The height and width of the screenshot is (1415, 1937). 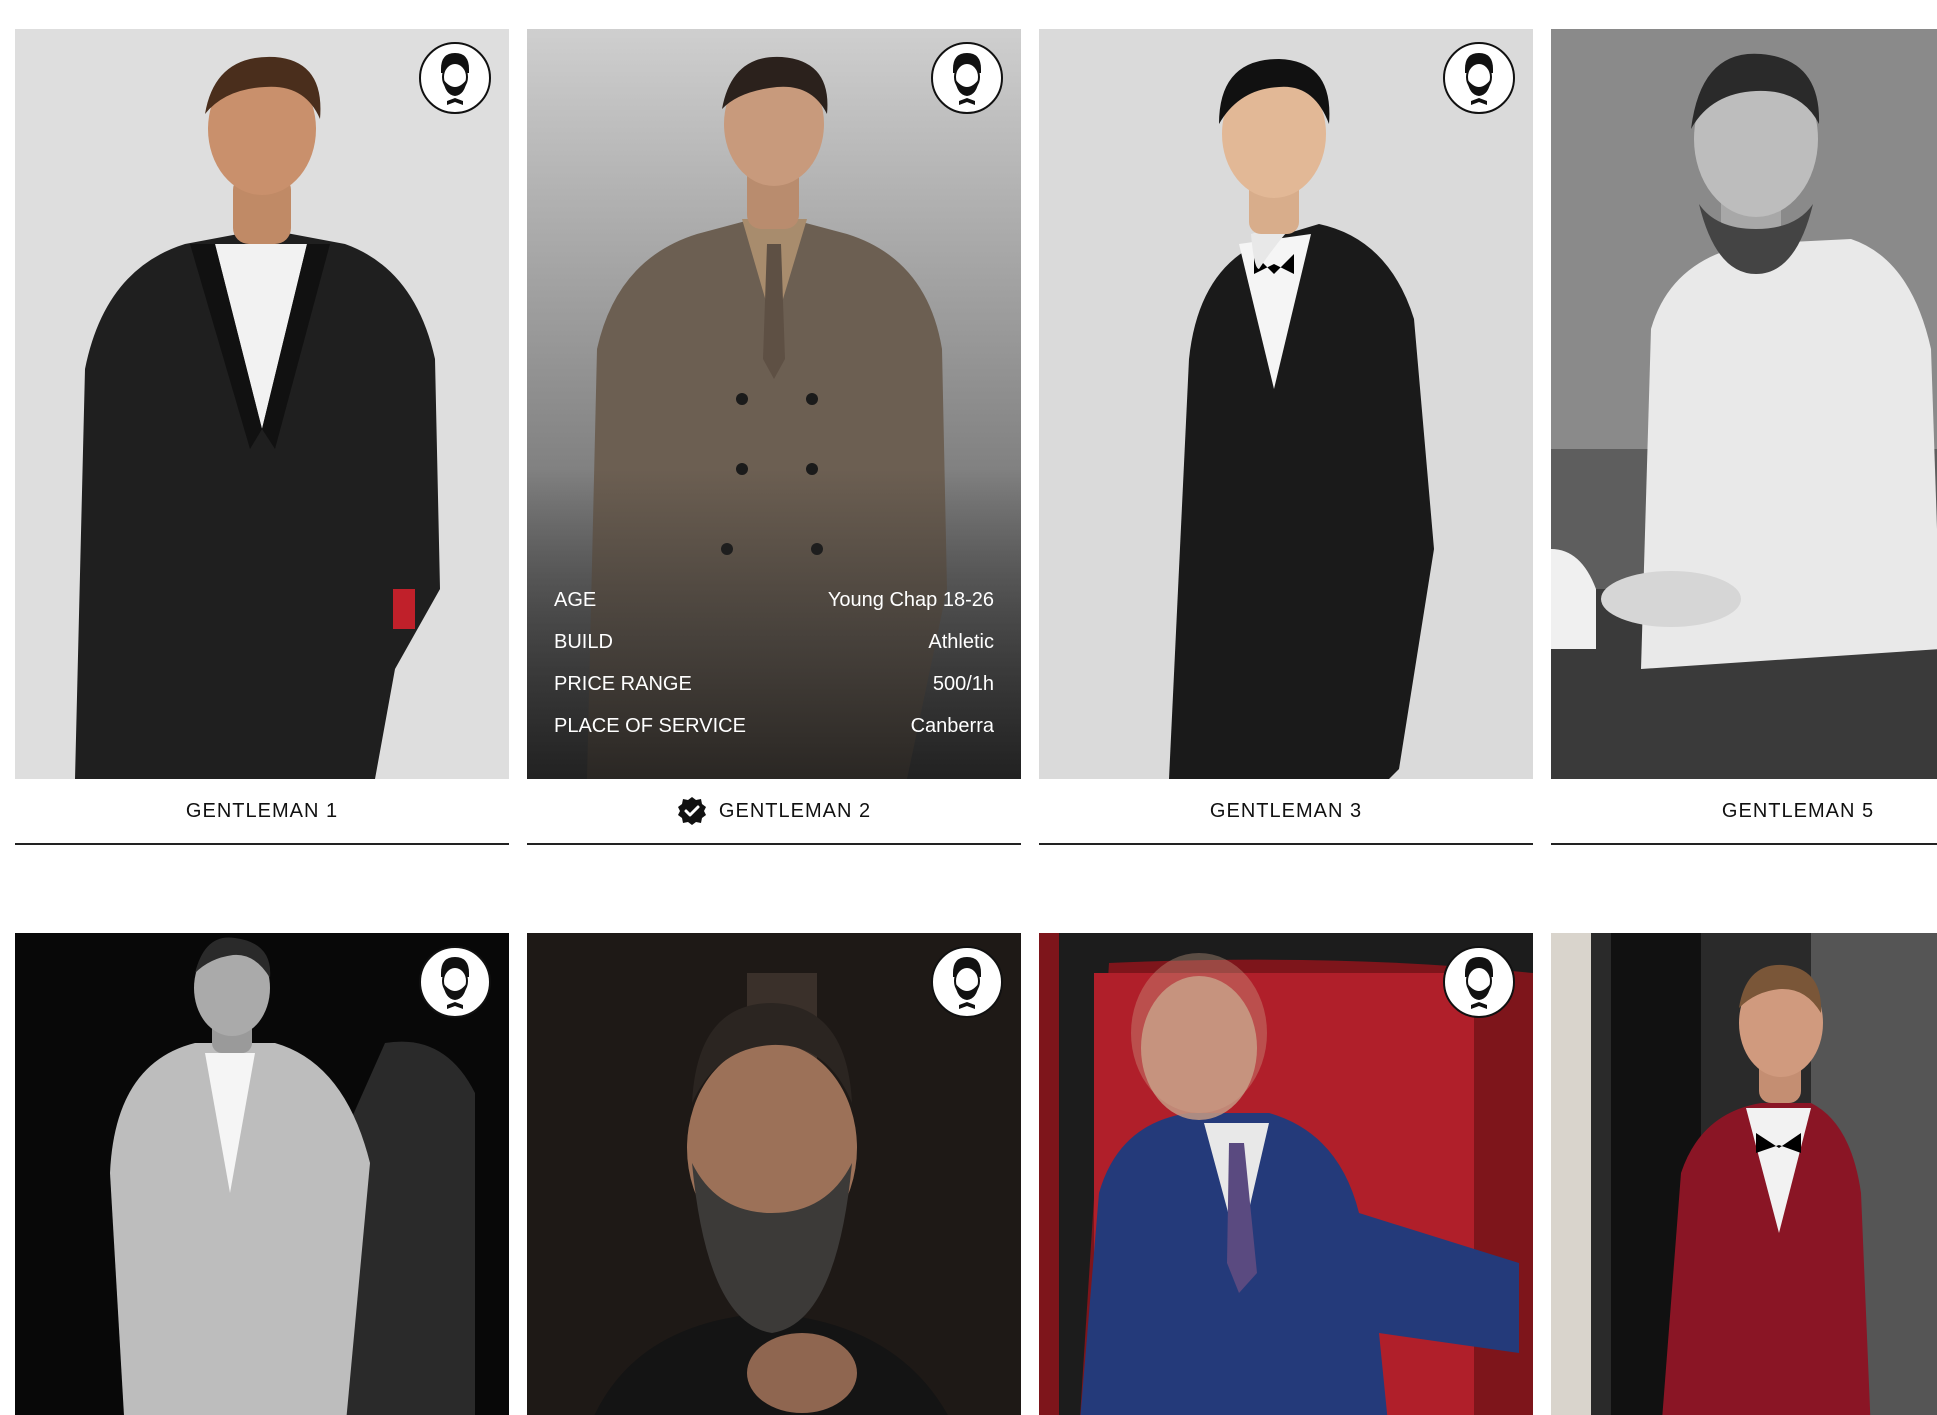 I want to click on detail-label: PLACE OF SERVICE, so click(x=650, y=725).